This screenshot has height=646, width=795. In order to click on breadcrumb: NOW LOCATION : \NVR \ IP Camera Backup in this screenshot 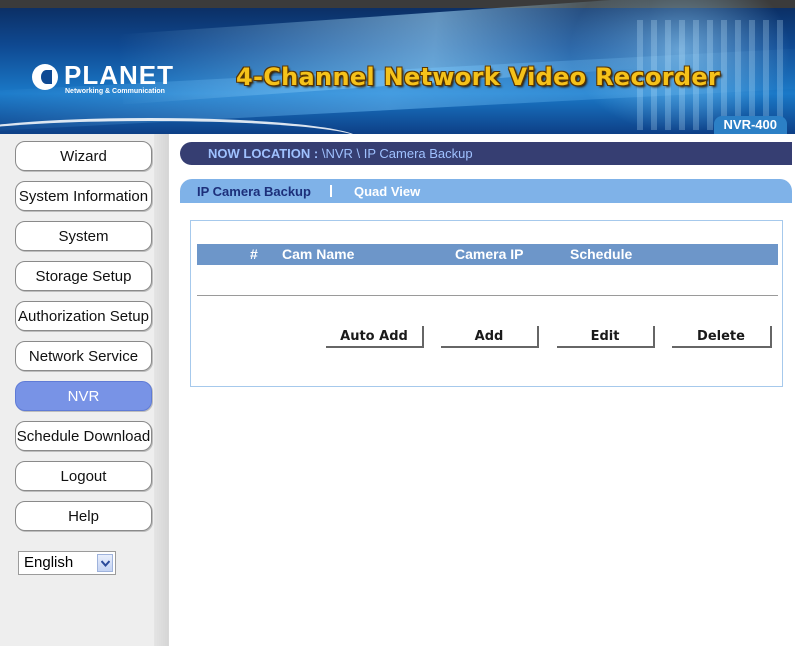, I will do `click(340, 153)`.